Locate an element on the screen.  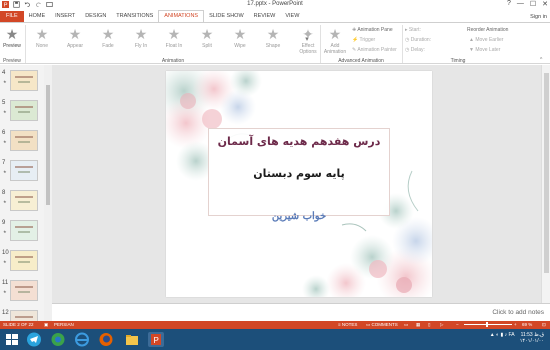
notes-pane: Click to add notes is located at coordinates (301, 312).